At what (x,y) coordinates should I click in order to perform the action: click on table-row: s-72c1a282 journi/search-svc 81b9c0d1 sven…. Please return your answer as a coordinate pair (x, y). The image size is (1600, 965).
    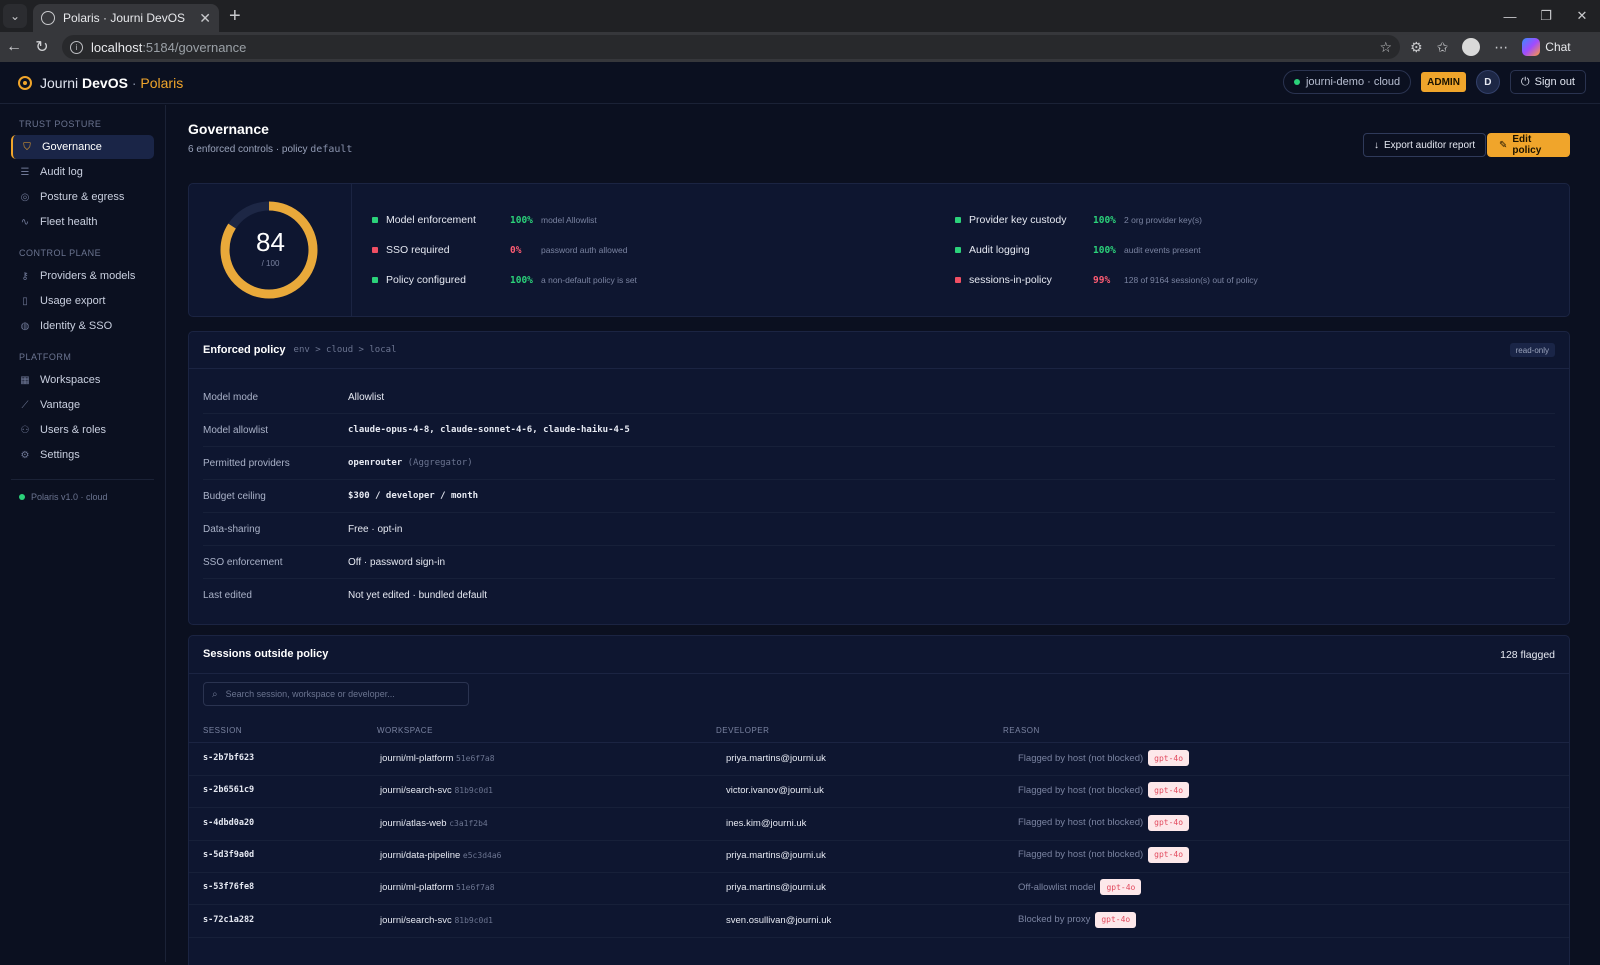
    Looking at the image, I should click on (879, 921).